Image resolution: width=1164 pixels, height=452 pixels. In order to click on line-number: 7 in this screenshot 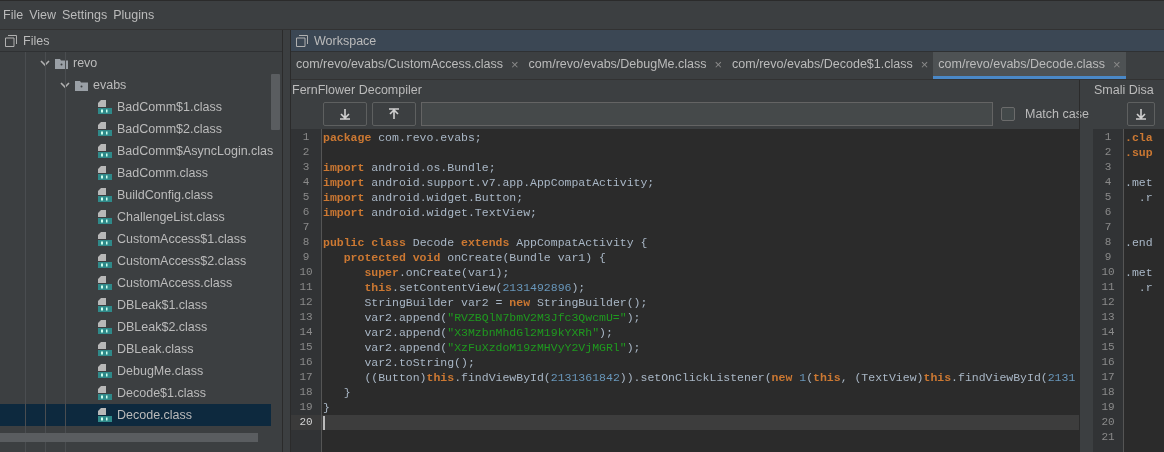, I will do `click(306, 227)`.